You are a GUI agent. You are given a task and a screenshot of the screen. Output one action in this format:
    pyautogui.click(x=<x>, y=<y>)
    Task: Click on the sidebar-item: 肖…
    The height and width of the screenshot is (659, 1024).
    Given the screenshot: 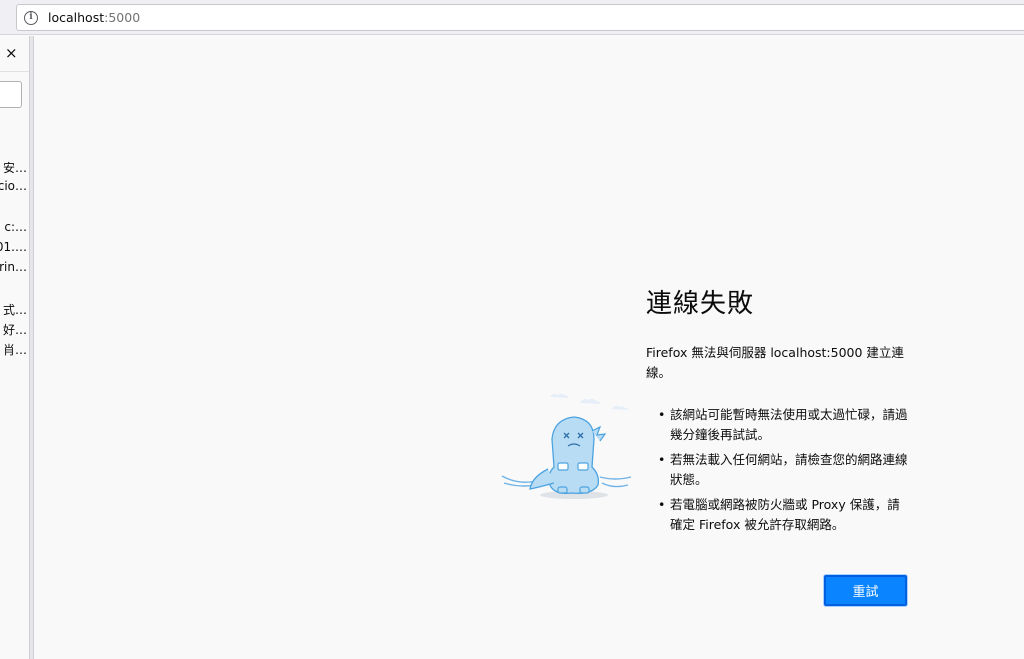 What is the action you would take?
    pyautogui.click(x=14, y=349)
    